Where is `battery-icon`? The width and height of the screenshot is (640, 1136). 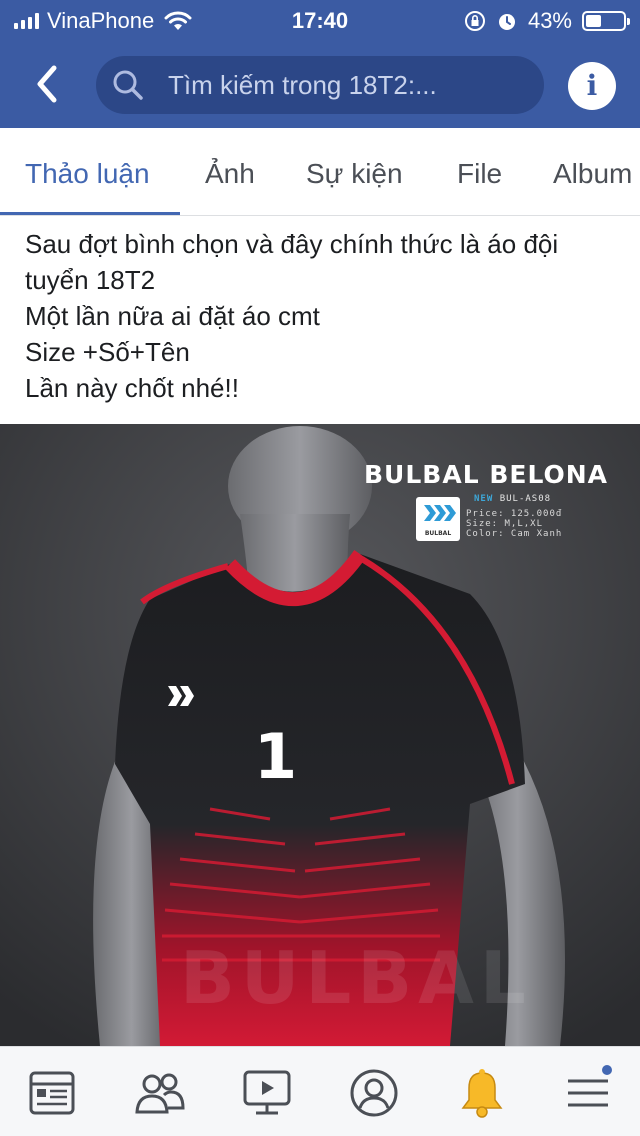 battery-icon is located at coordinates (606, 21).